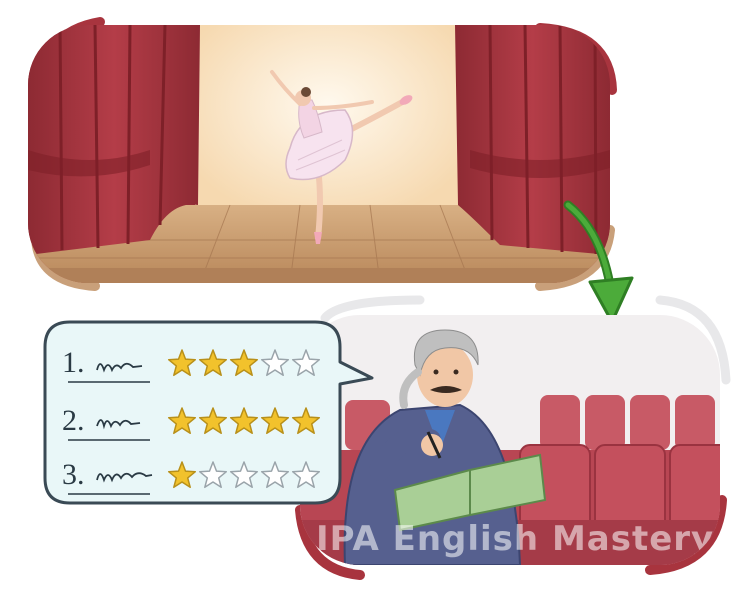 The width and height of the screenshot is (750, 600). What do you see at coordinates (73, 420) in the screenshot?
I see `rating-number: 2.` at bounding box center [73, 420].